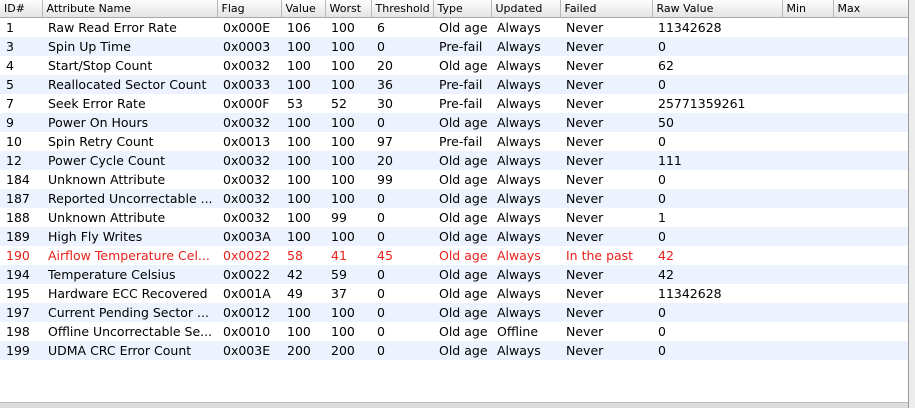 The height and width of the screenshot is (408, 915). What do you see at coordinates (606, 9) in the screenshot?
I see `column-header-failed: Failed` at bounding box center [606, 9].